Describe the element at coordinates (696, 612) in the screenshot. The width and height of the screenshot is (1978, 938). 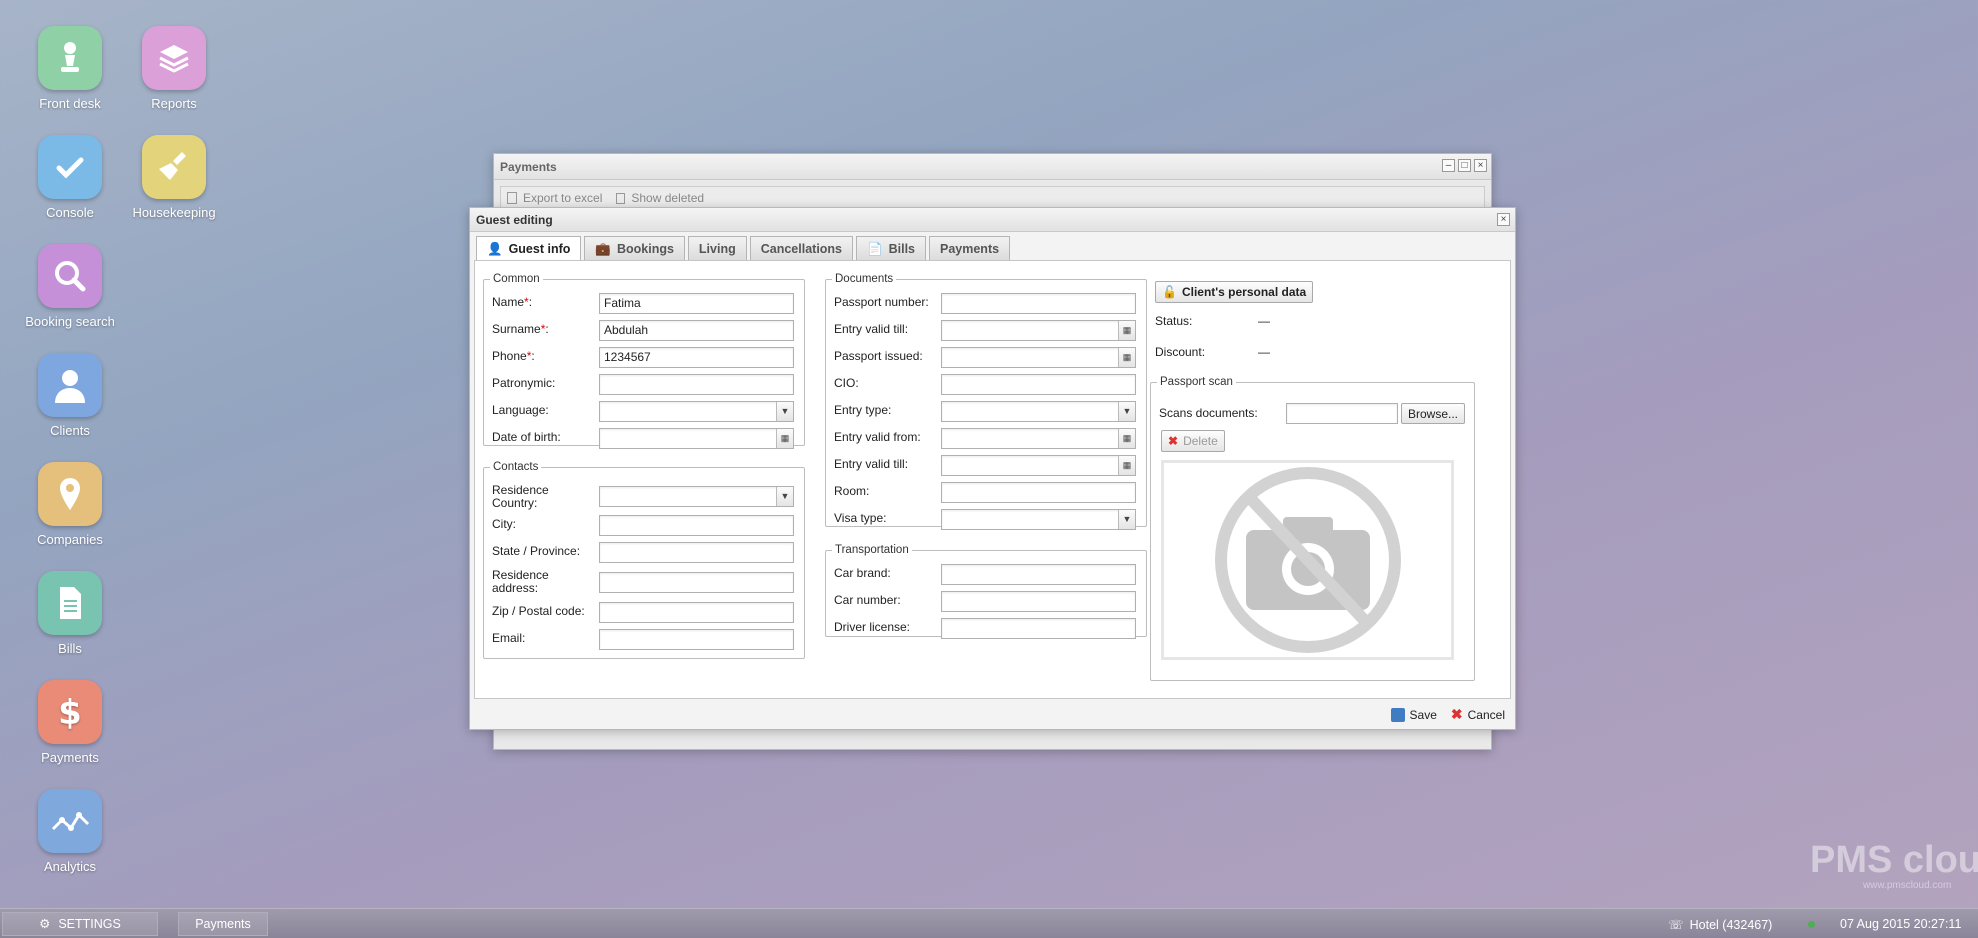
I see `zip-input` at that location.